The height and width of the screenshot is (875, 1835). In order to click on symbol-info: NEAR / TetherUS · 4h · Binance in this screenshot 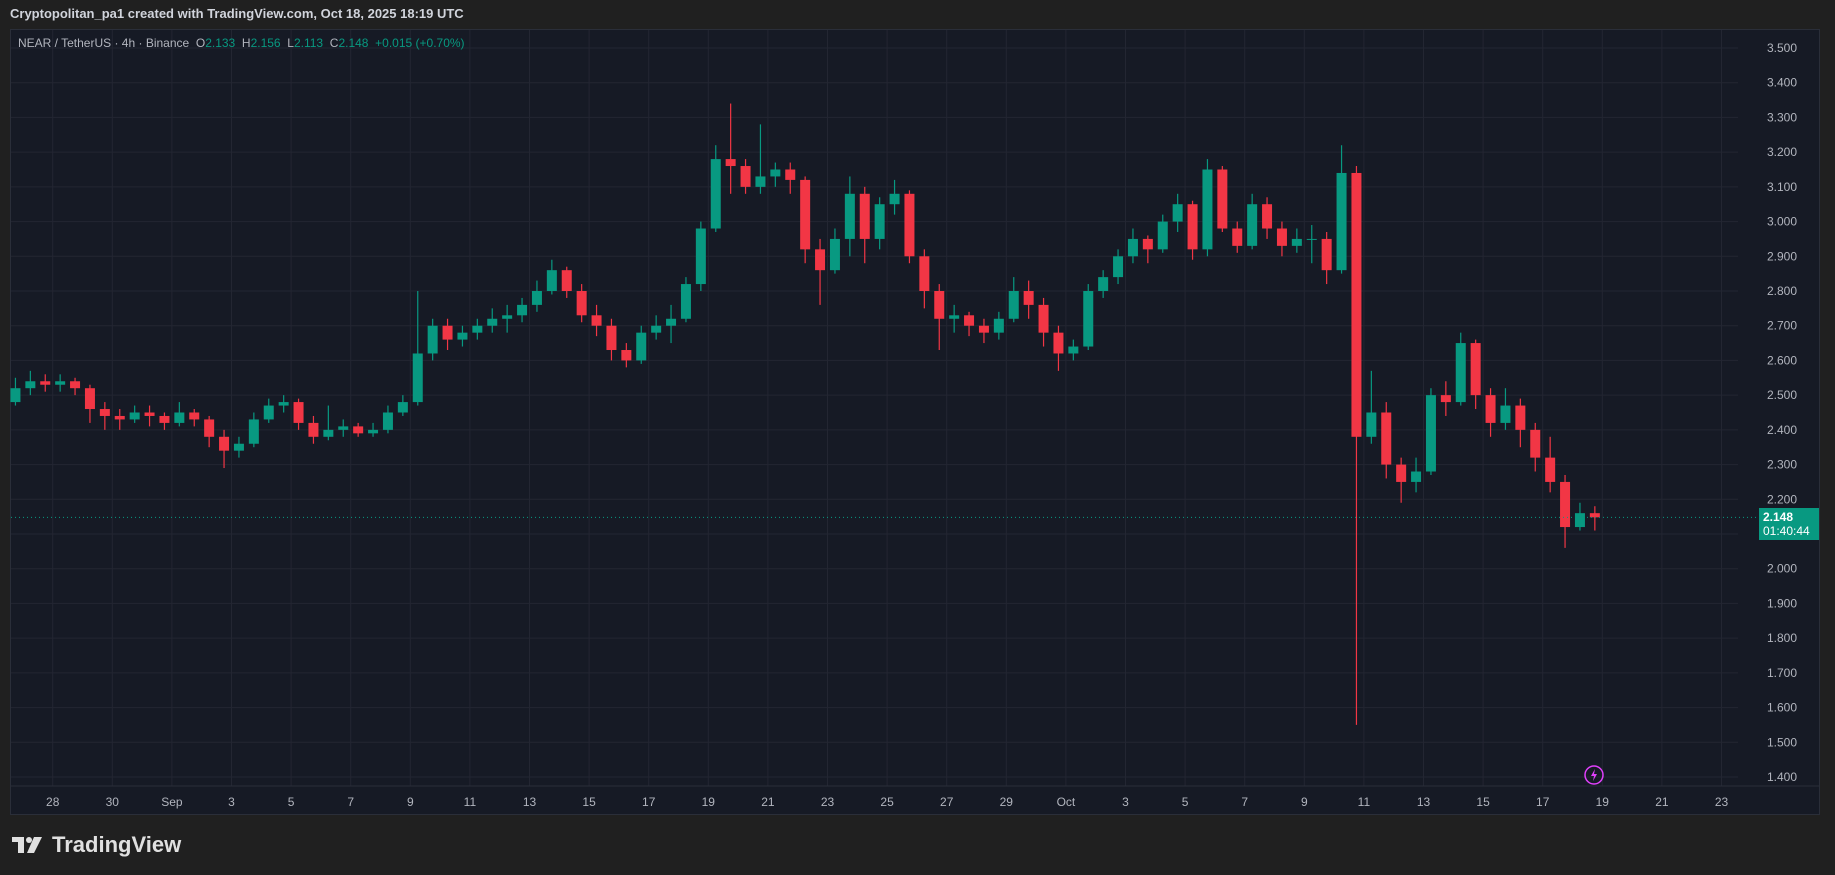, I will do `click(103, 43)`.